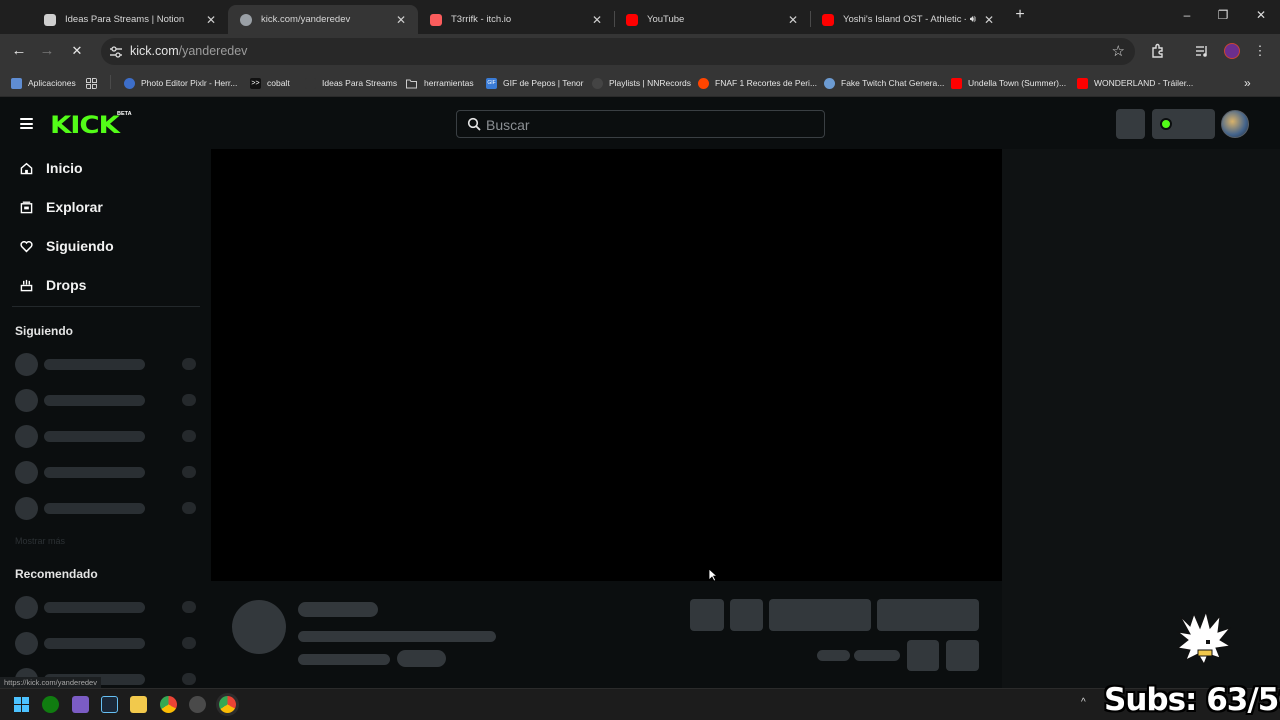 The height and width of the screenshot is (720, 1280). Describe the element at coordinates (138, 704) in the screenshot. I see `file-explorer-icon` at that location.